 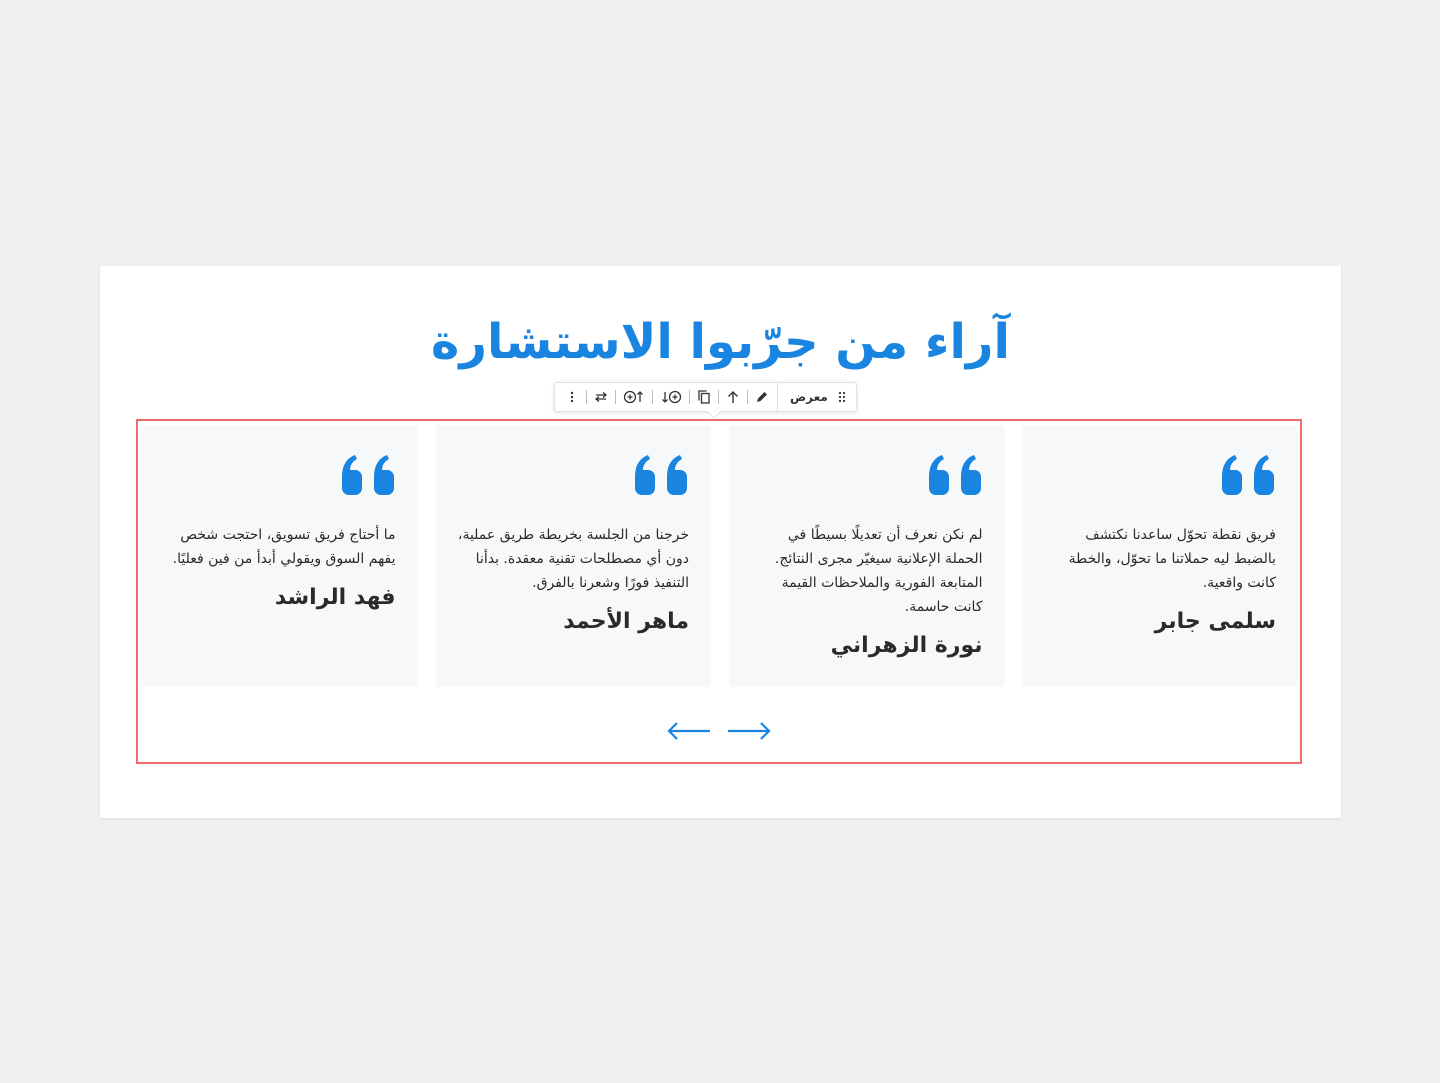 I want to click on add-after-button, so click(x=671, y=397).